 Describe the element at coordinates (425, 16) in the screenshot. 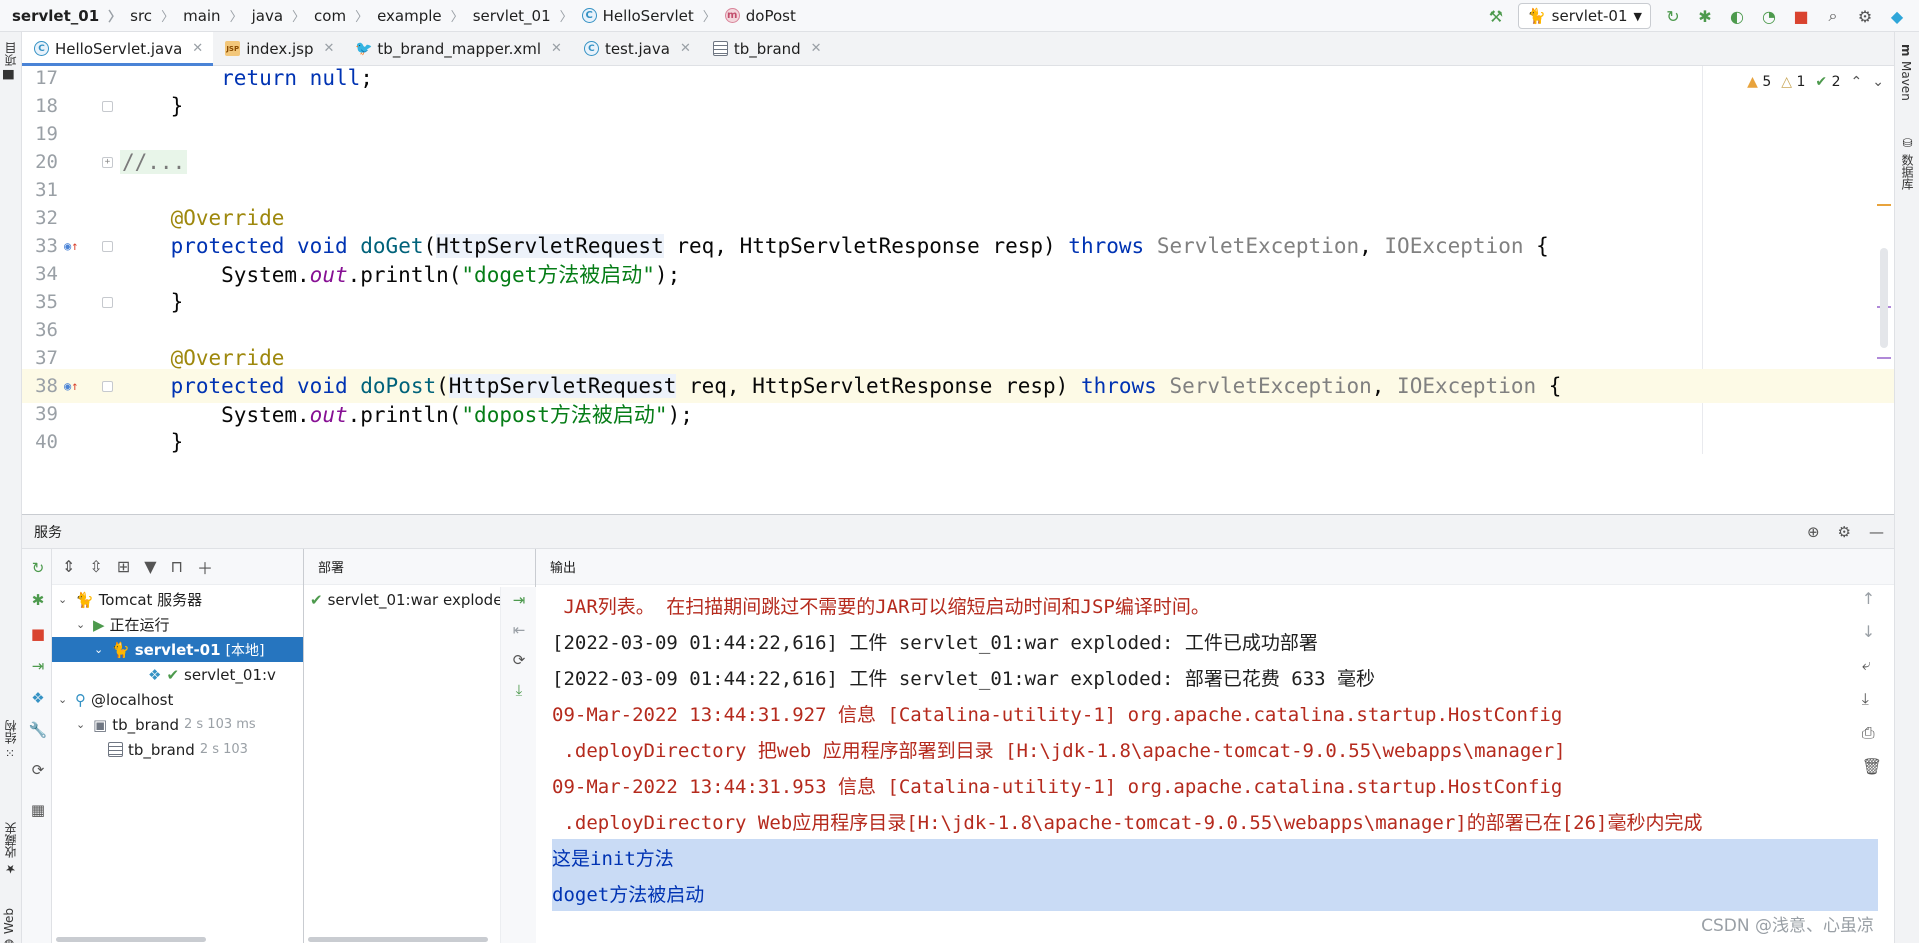

I see `breadcrumb-item-example: example 〉` at that location.